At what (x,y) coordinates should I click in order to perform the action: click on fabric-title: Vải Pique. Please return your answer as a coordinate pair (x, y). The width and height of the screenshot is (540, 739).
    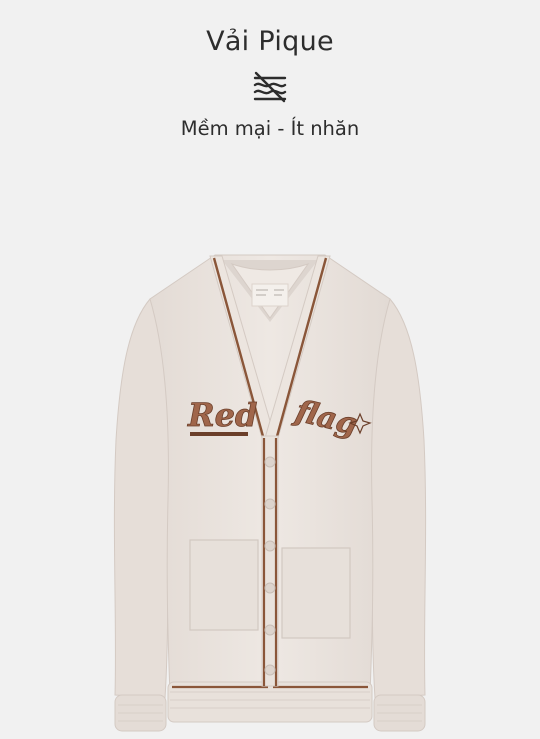
    Looking at the image, I should click on (270, 41).